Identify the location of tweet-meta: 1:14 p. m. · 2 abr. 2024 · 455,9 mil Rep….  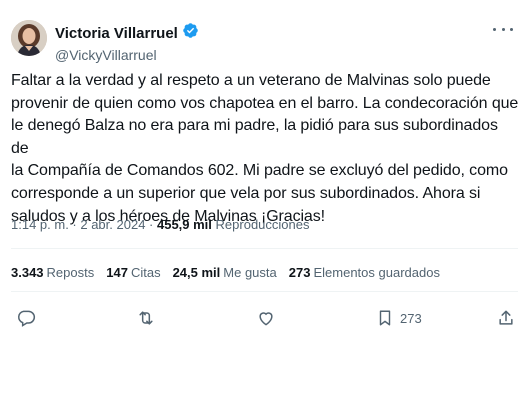
(160, 224).